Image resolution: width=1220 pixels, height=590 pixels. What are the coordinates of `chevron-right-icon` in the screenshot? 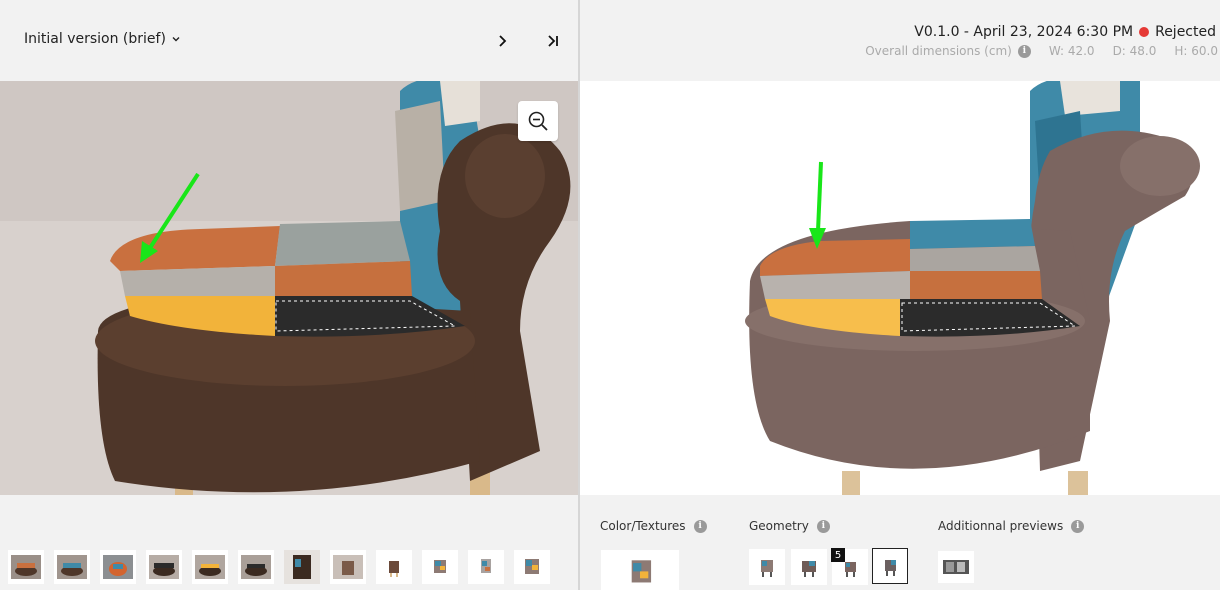 It's located at (503, 41).